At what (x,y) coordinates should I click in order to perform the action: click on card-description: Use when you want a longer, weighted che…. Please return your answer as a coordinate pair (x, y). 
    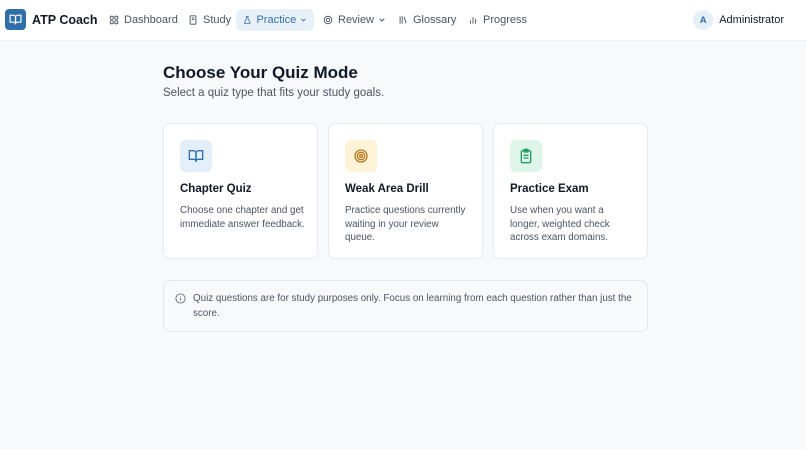
    Looking at the image, I should click on (560, 224).